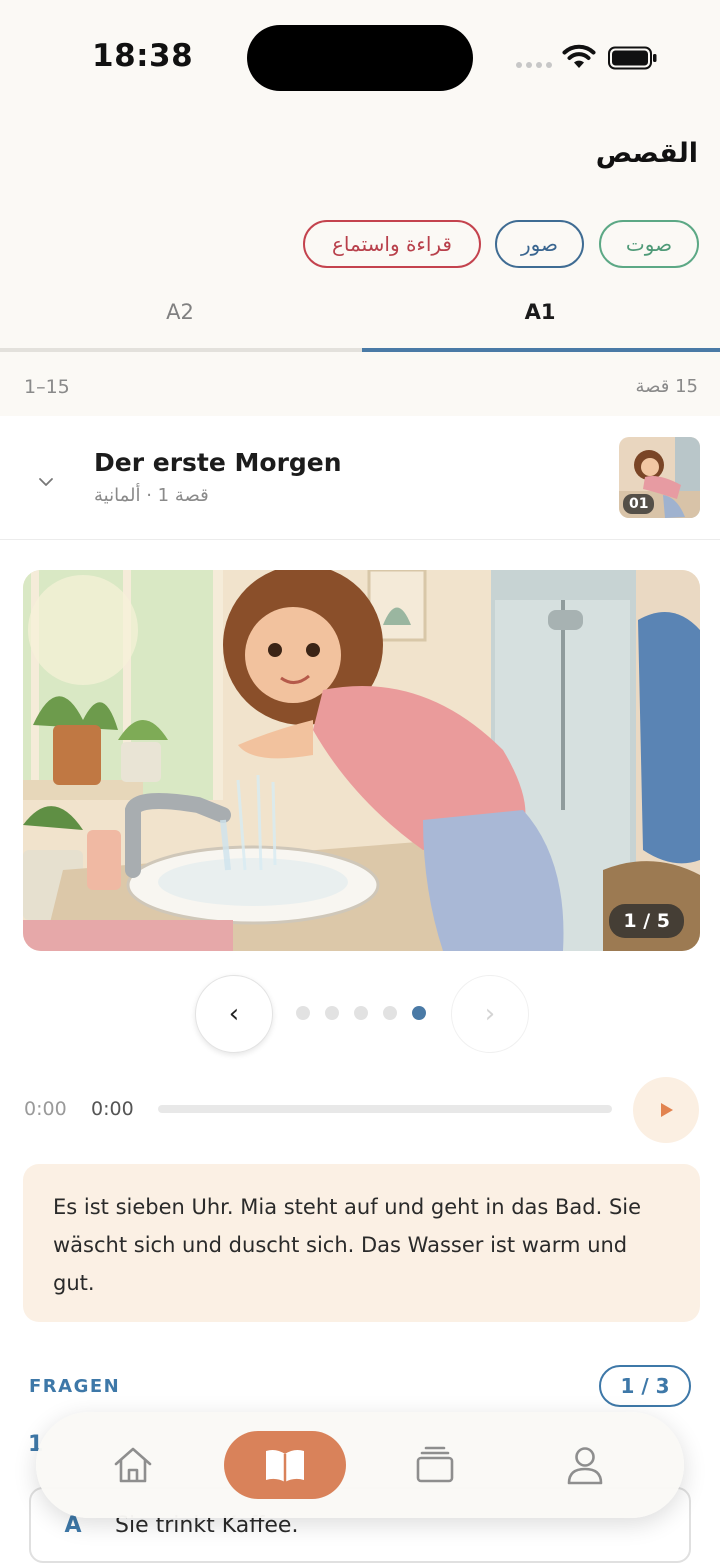  I want to click on story-title: Der erste Morgen, so click(218, 462).